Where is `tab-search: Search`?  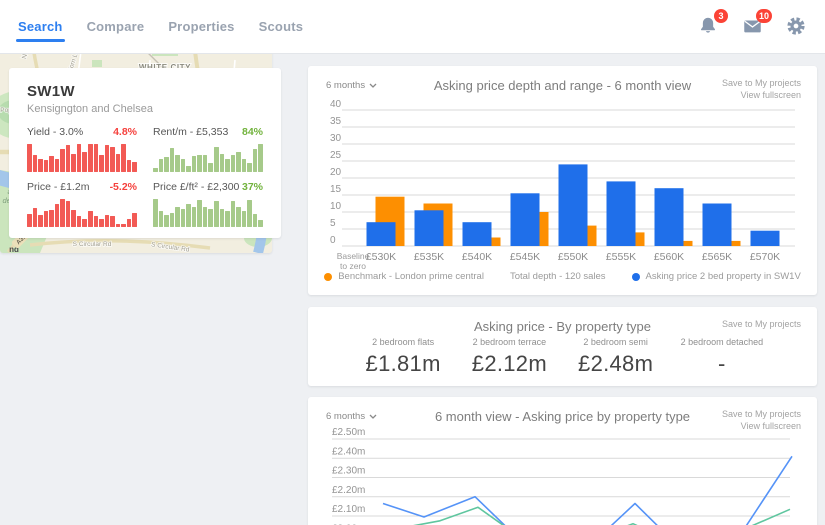 tab-search: Search is located at coordinates (40, 26).